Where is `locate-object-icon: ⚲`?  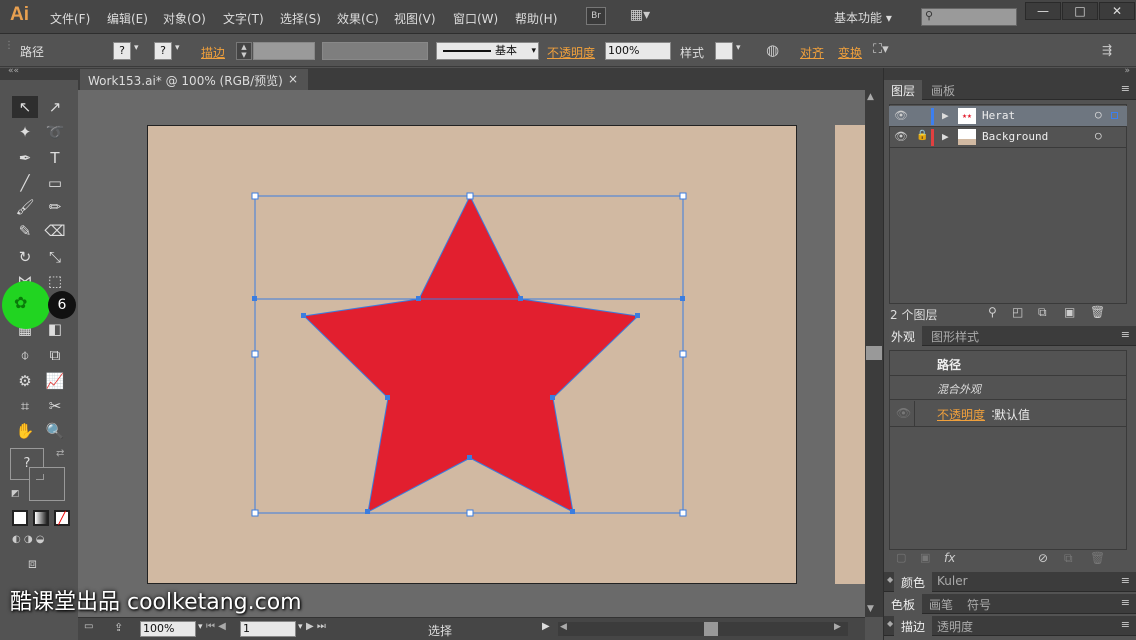 locate-object-icon: ⚲ is located at coordinates (992, 312).